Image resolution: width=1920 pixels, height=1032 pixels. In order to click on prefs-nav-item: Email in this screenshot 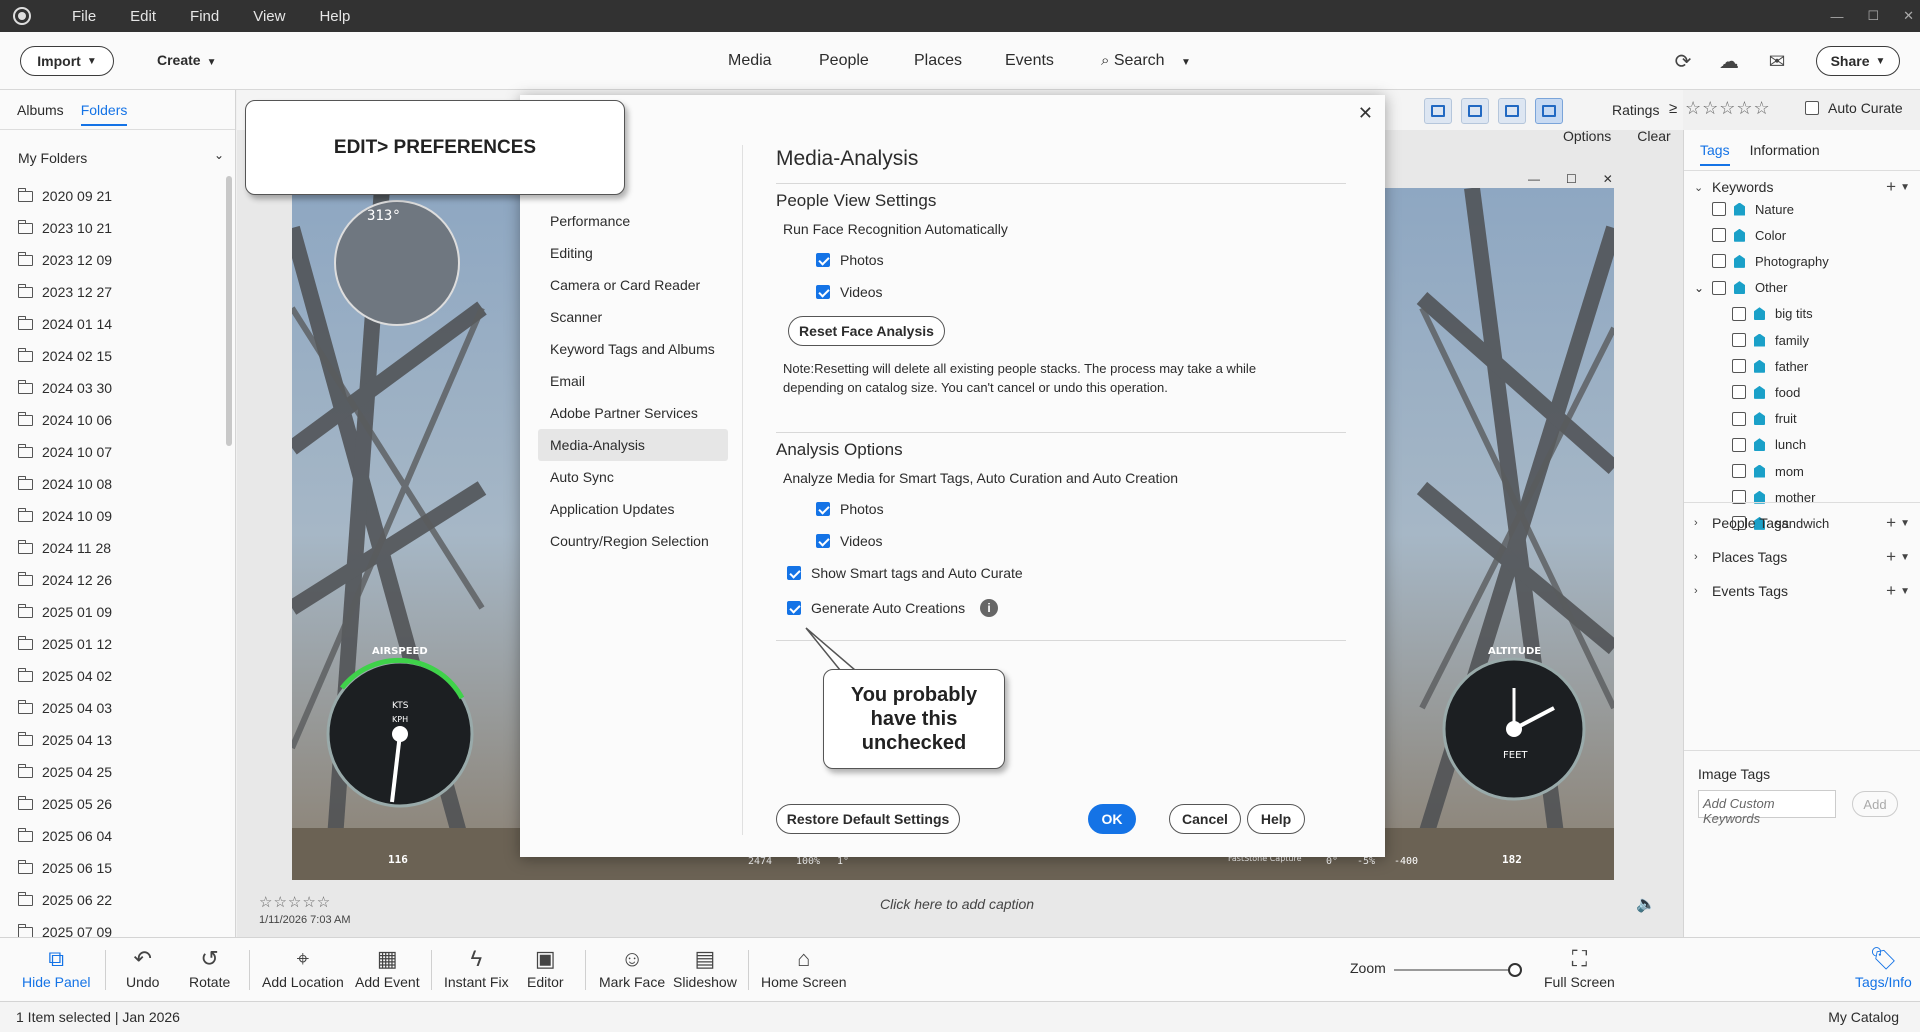, I will do `click(633, 381)`.